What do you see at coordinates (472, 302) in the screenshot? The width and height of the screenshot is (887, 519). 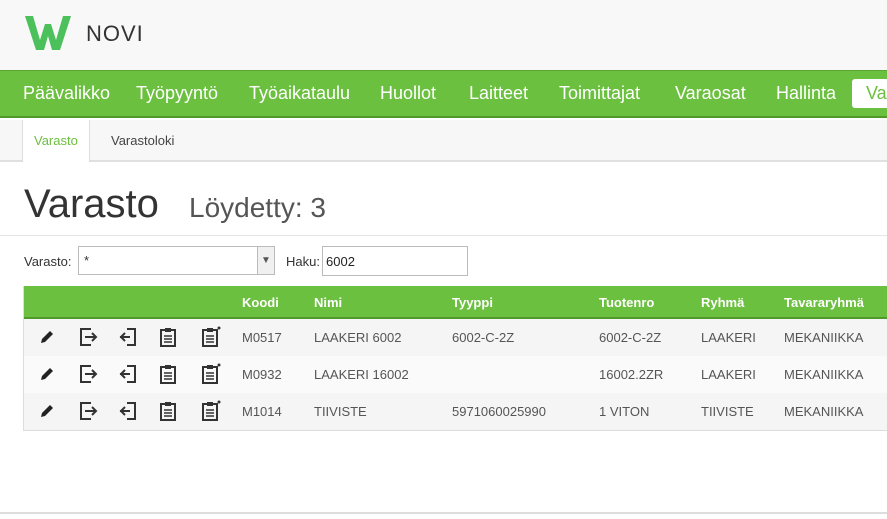 I see `col-tyyppi: Tyyppi` at bounding box center [472, 302].